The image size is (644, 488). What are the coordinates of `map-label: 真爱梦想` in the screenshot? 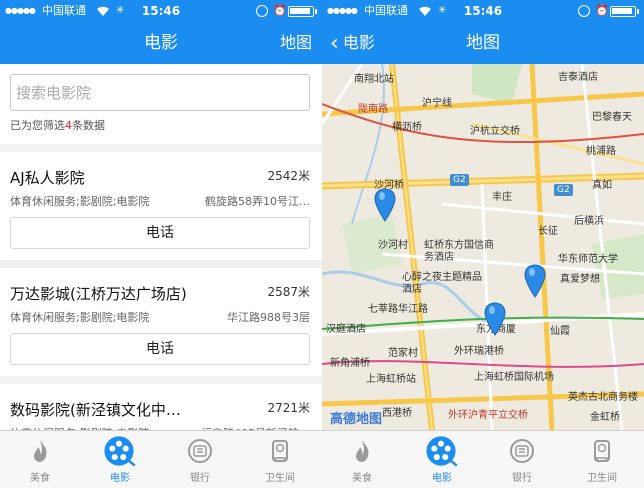 It's located at (580, 279).